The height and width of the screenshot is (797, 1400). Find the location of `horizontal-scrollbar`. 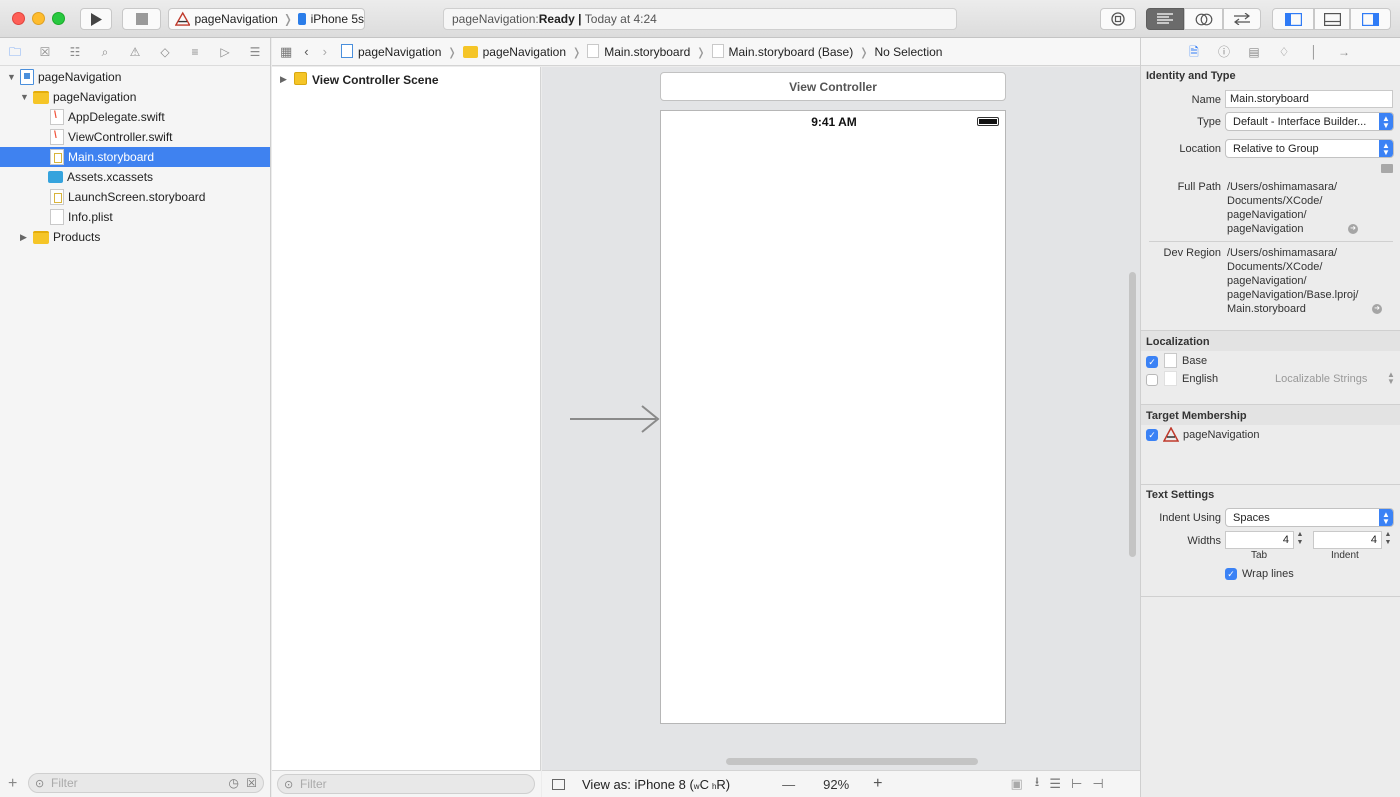

horizontal-scrollbar is located at coordinates (852, 761).